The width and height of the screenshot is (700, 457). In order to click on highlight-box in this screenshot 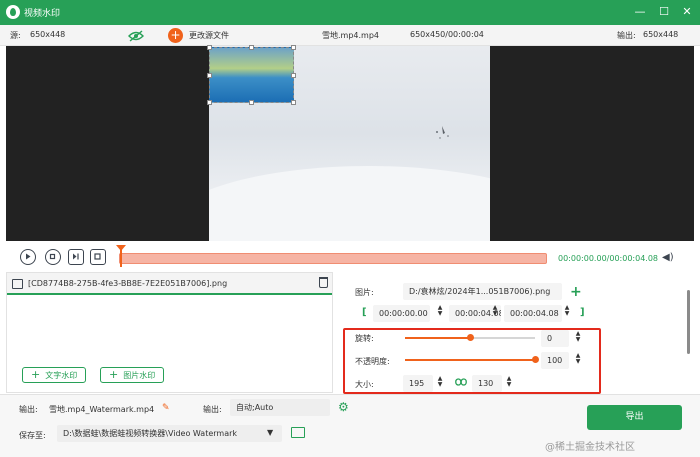, I will do `click(472, 361)`.